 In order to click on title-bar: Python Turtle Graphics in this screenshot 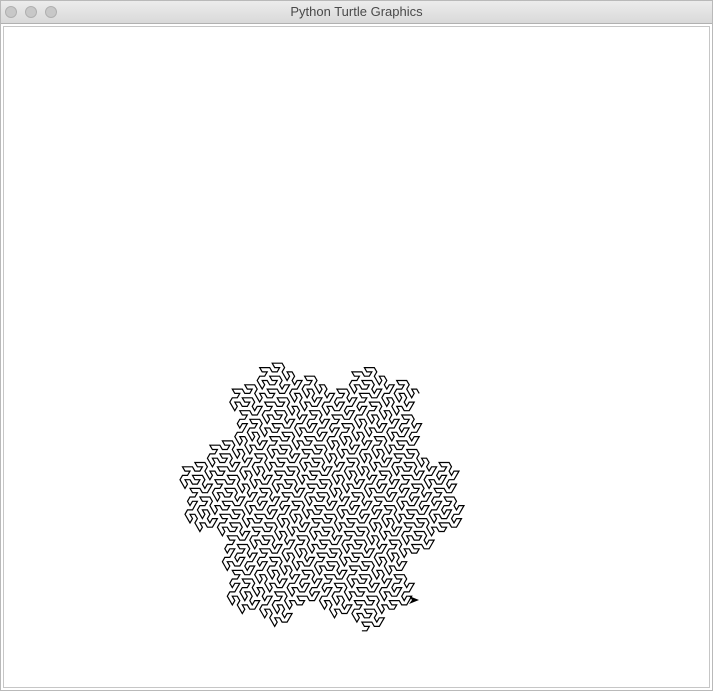, I will do `click(356, 12)`.